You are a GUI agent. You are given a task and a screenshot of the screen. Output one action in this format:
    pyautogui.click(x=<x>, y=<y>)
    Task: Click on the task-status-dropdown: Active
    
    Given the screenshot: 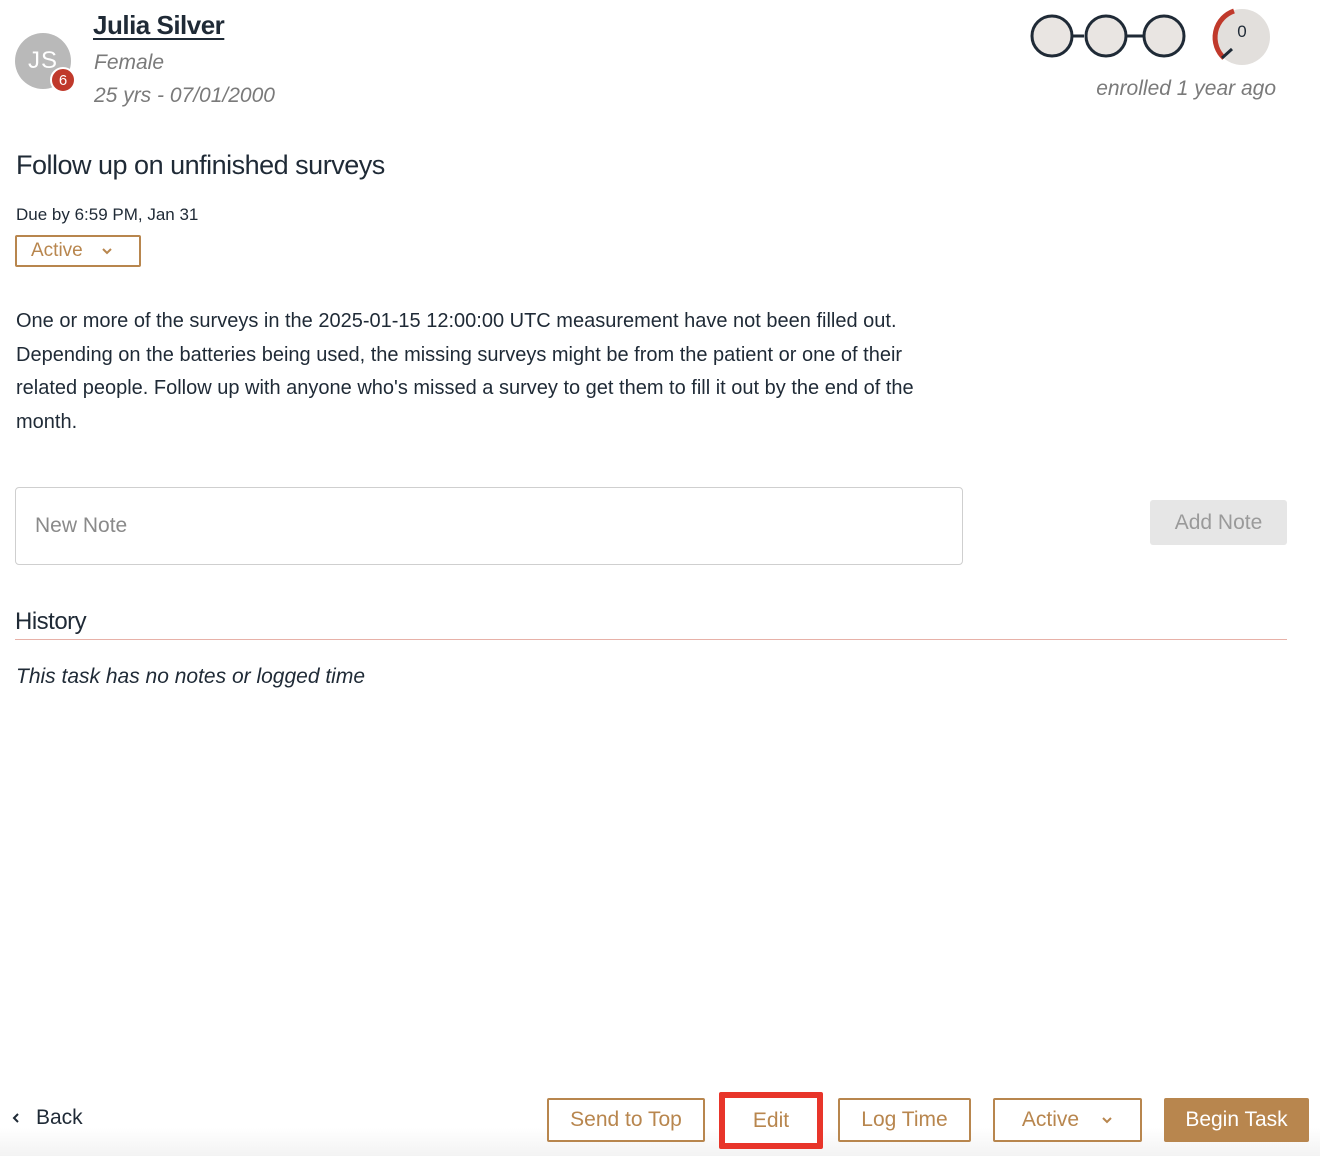 What is the action you would take?
    pyautogui.click(x=78, y=251)
    